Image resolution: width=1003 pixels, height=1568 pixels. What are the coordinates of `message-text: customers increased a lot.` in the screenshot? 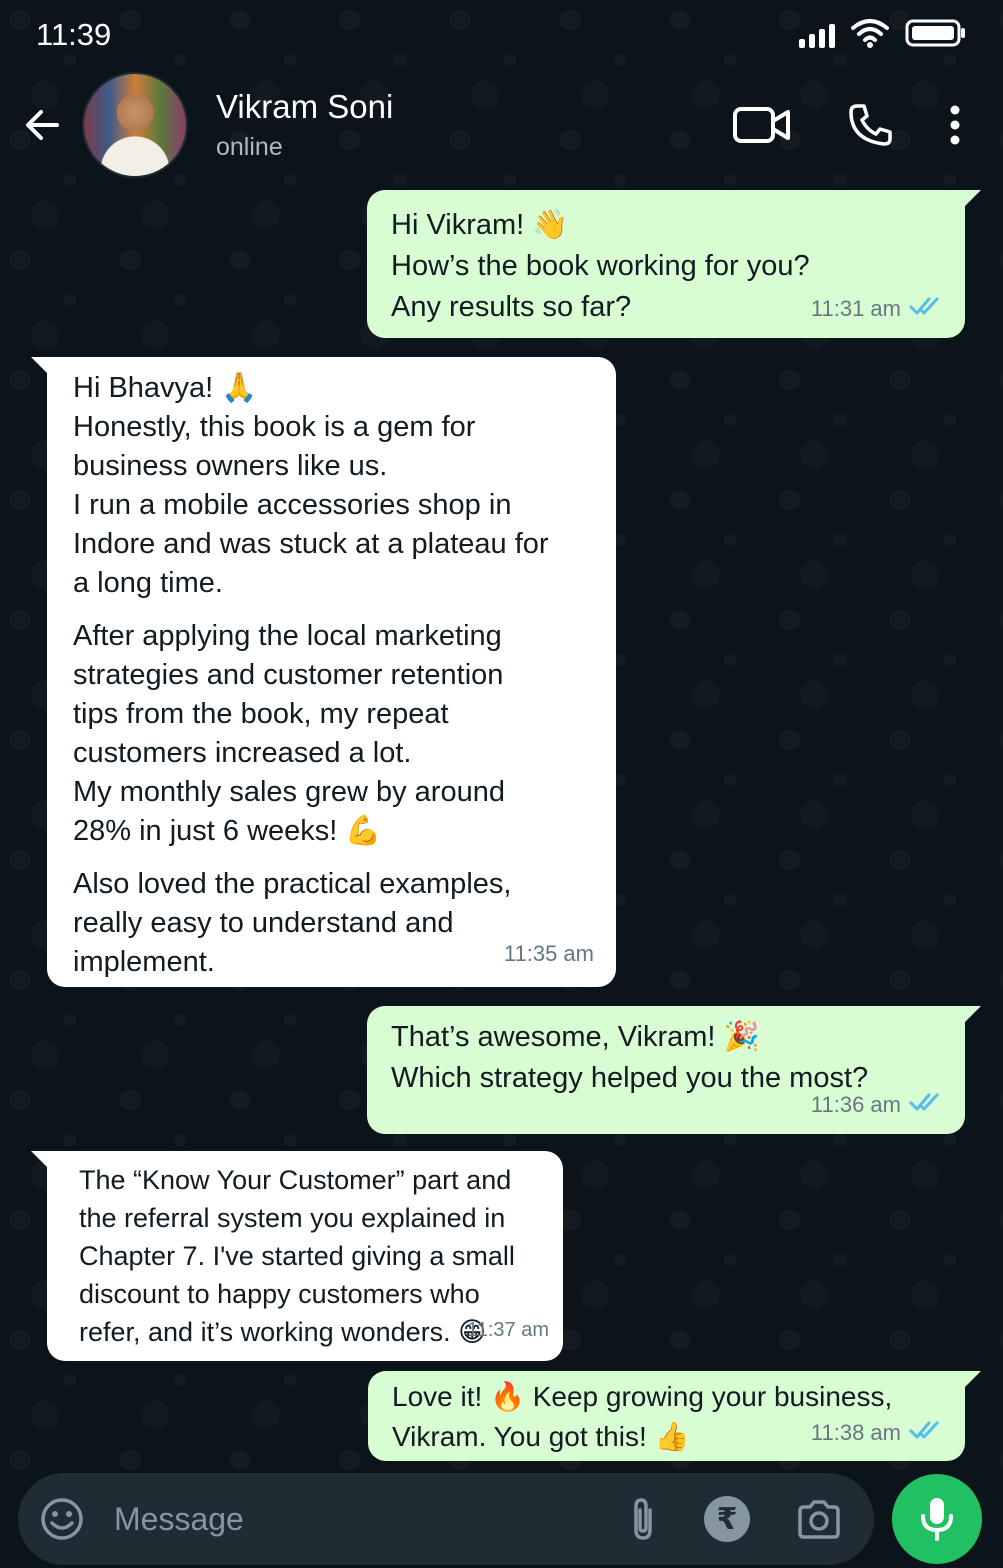 It's located at (242, 753).